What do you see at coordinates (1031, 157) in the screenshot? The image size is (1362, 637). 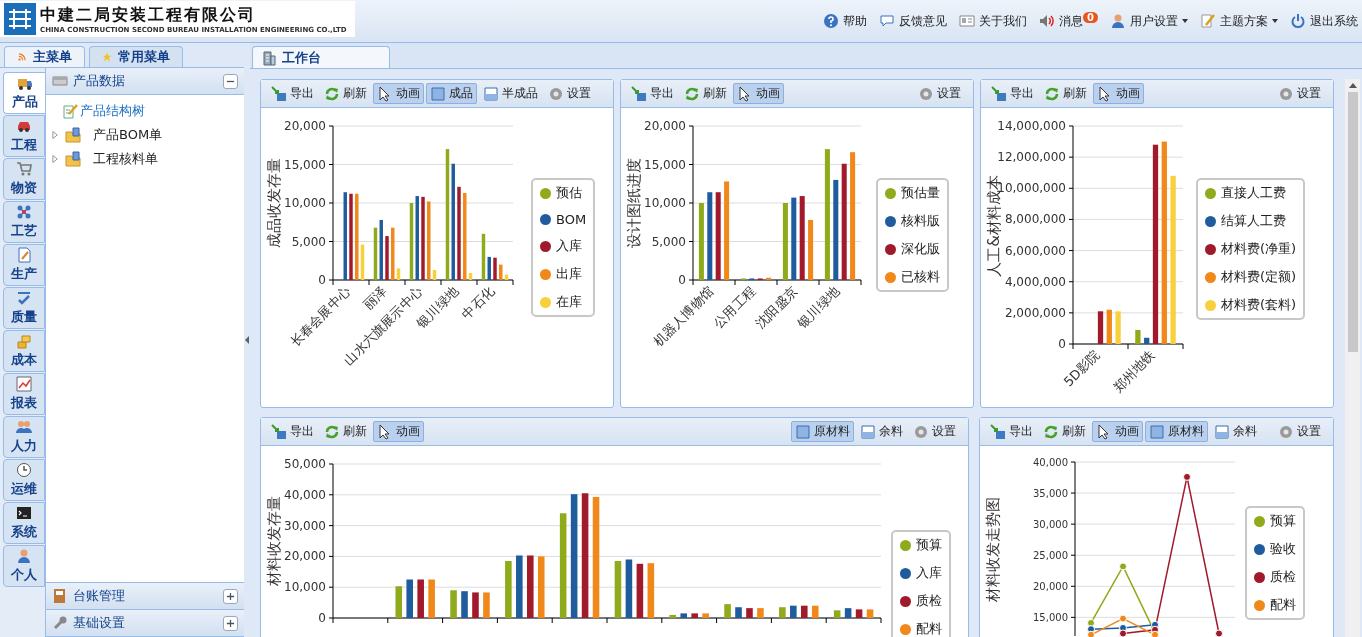 I see `axis-tick-label: 12,000,000` at bounding box center [1031, 157].